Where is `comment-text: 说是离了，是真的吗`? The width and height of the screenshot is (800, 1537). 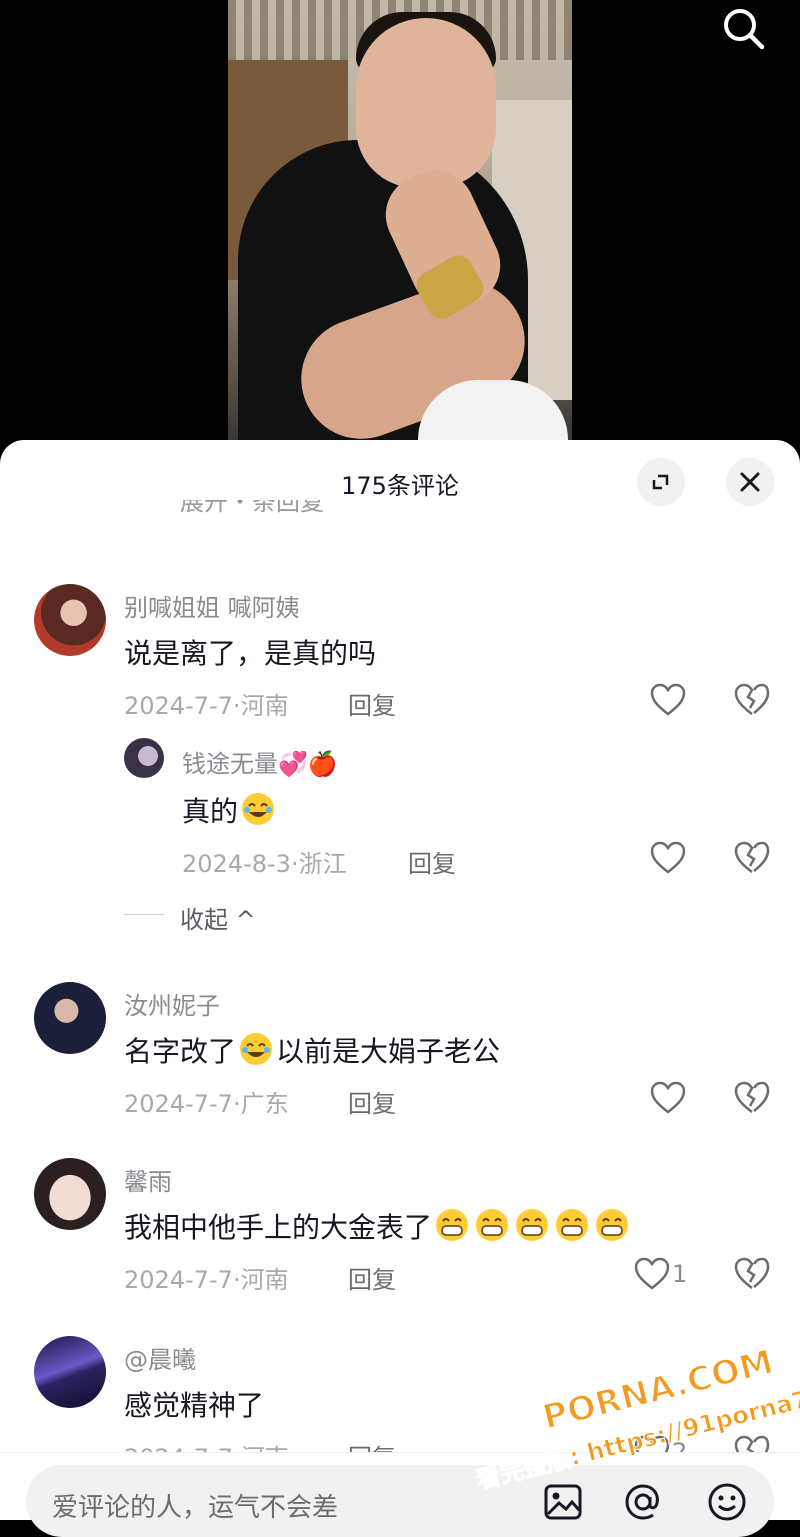
comment-text: 说是离了，是真的吗 is located at coordinates (250, 653).